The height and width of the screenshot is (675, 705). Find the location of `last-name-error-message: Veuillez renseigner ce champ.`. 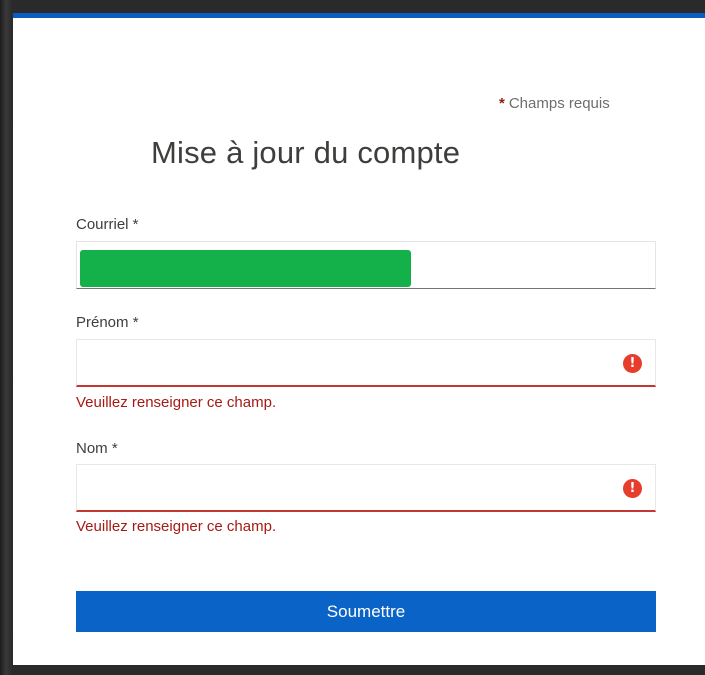

last-name-error-message: Veuillez renseigner ce champ. is located at coordinates (176, 526).